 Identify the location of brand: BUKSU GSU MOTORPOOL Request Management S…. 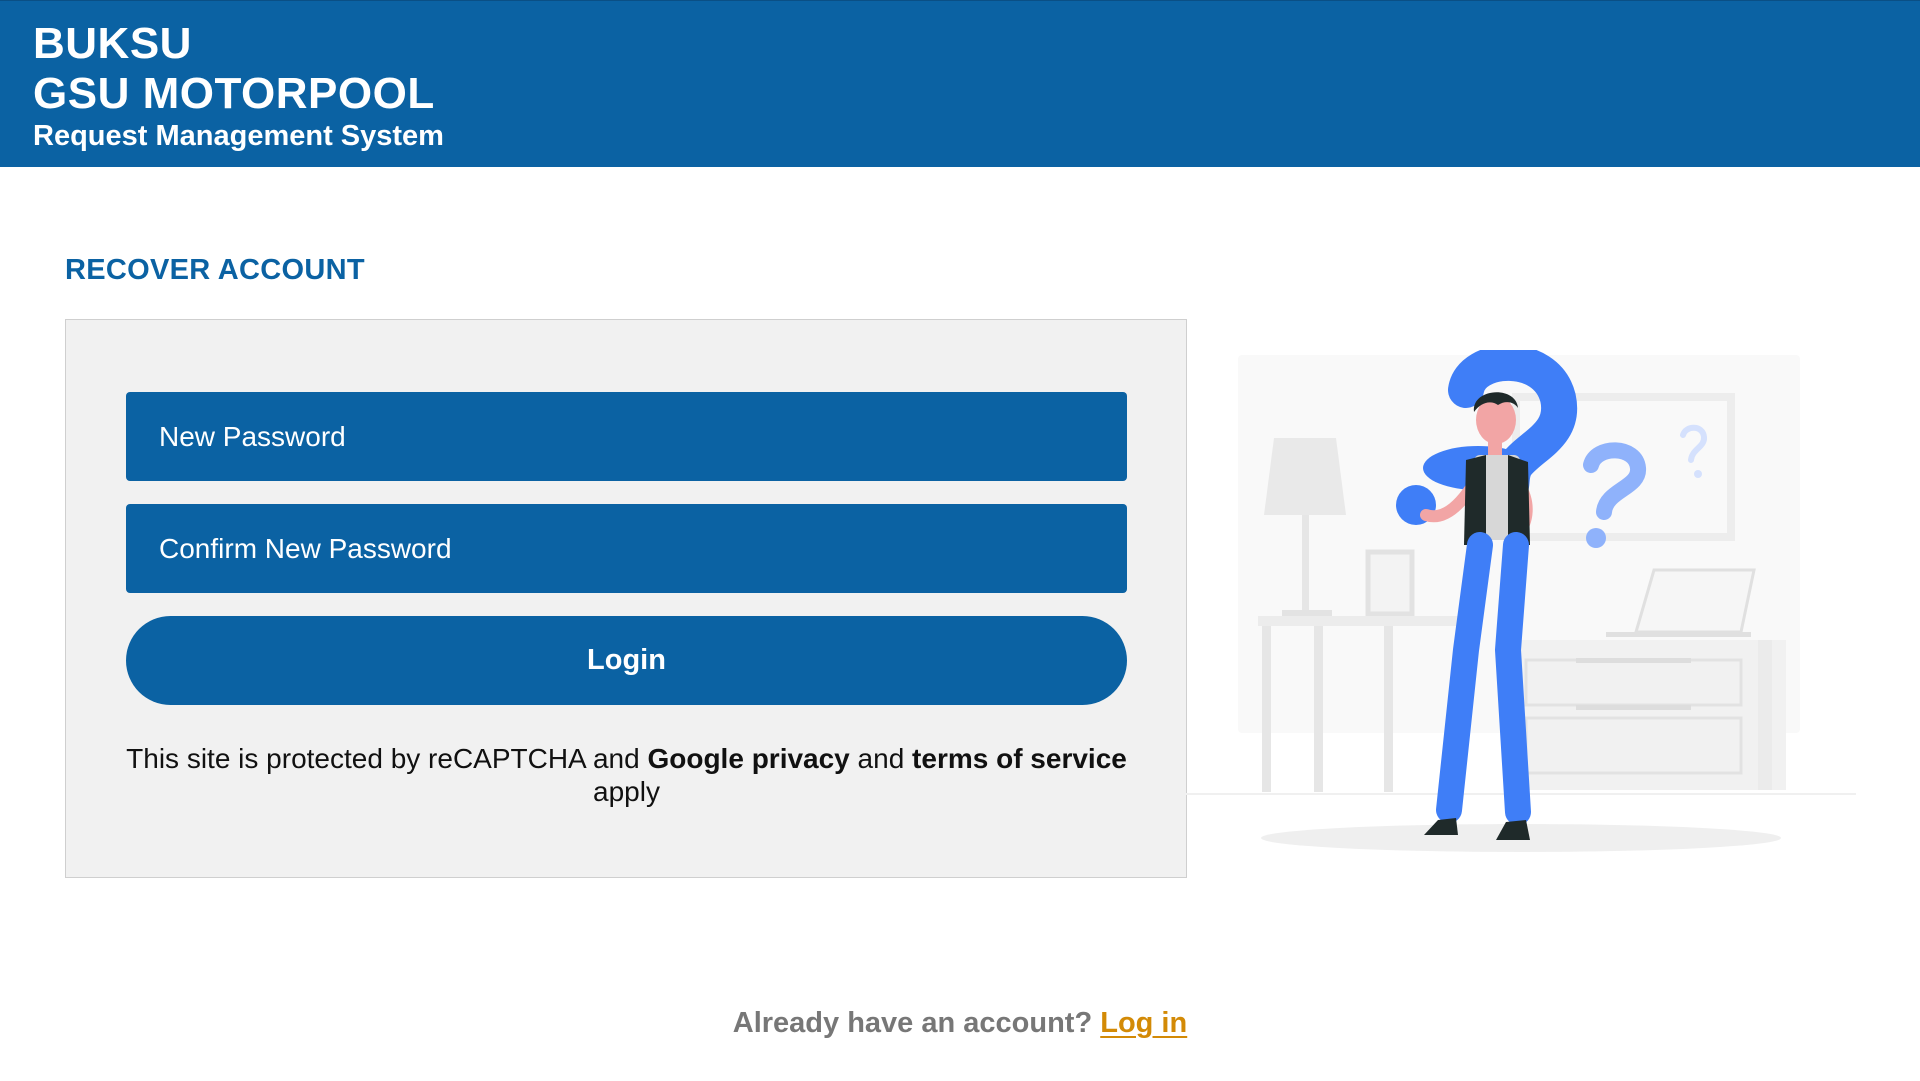
(238, 86).